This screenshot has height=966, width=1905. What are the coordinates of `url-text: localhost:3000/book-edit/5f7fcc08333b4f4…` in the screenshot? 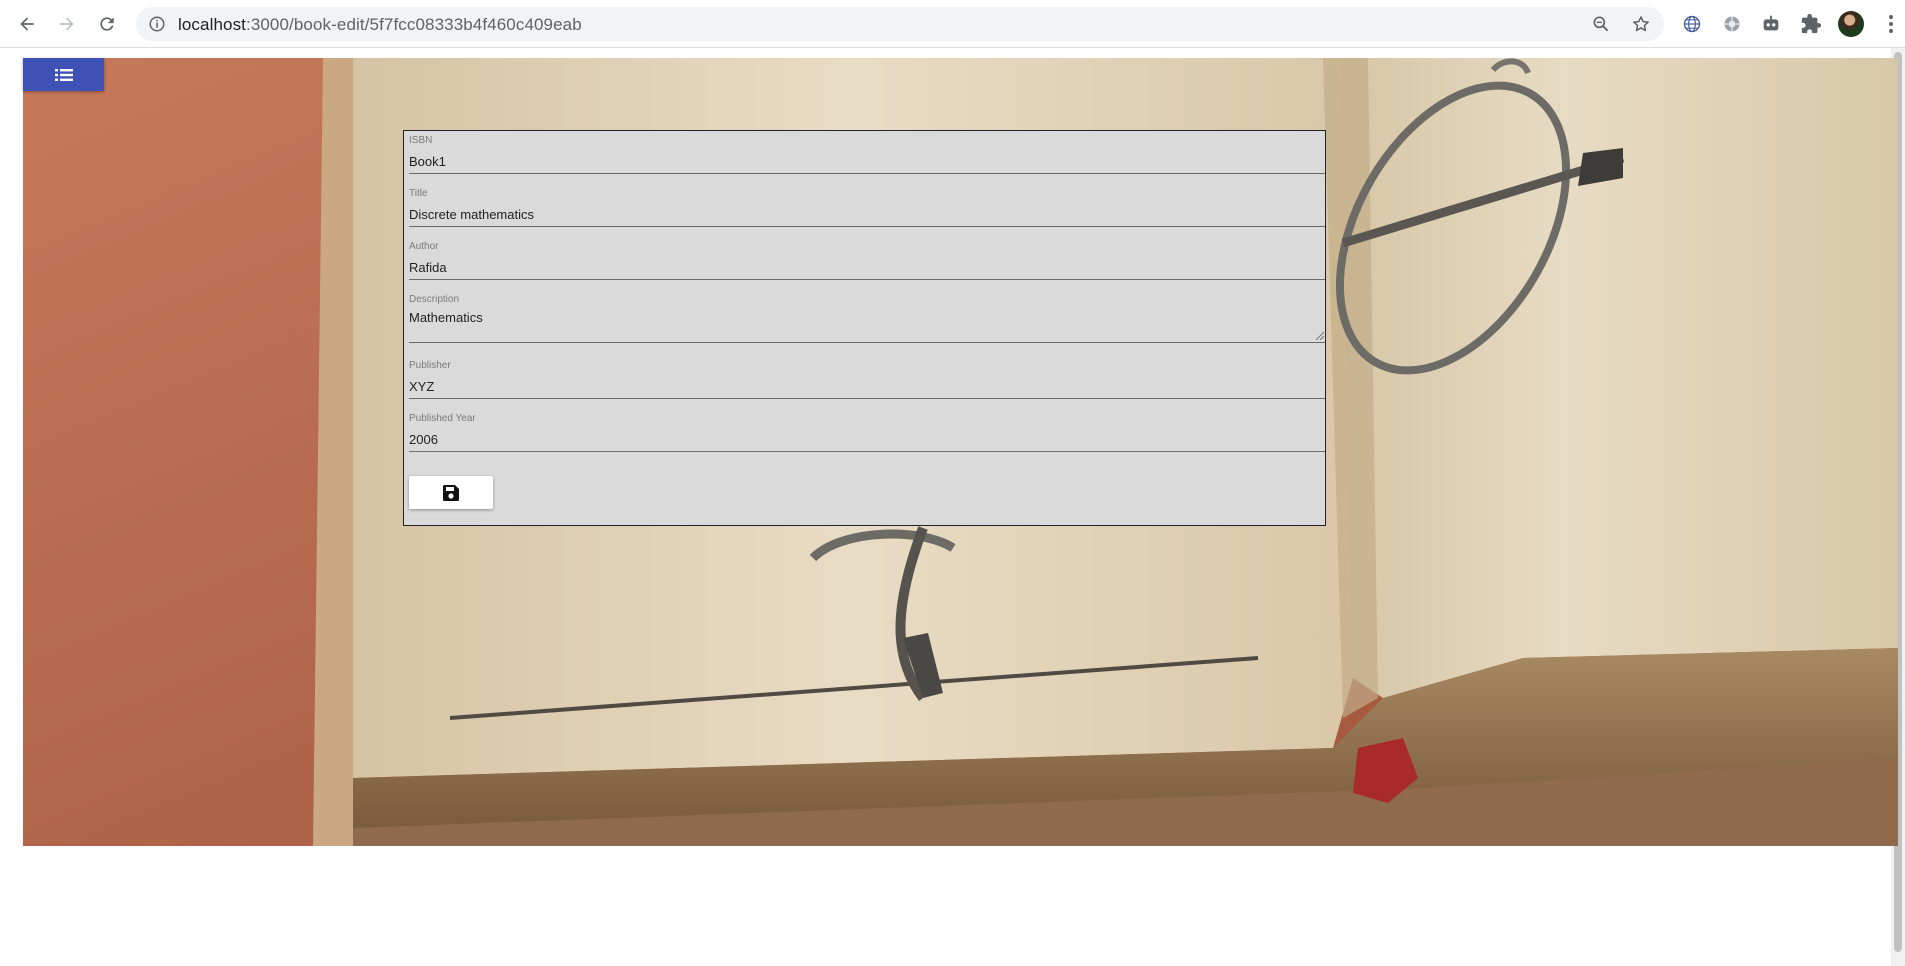 It's located at (380, 25).